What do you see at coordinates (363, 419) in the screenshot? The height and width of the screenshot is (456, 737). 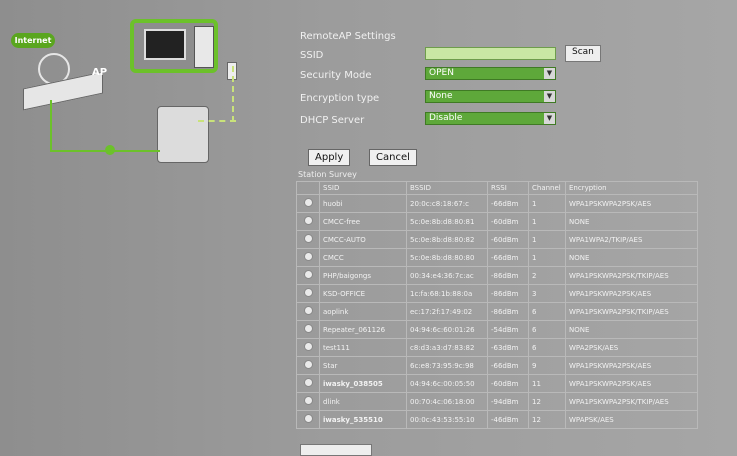 I see `cell-ssid: iwasky_535510` at bounding box center [363, 419].